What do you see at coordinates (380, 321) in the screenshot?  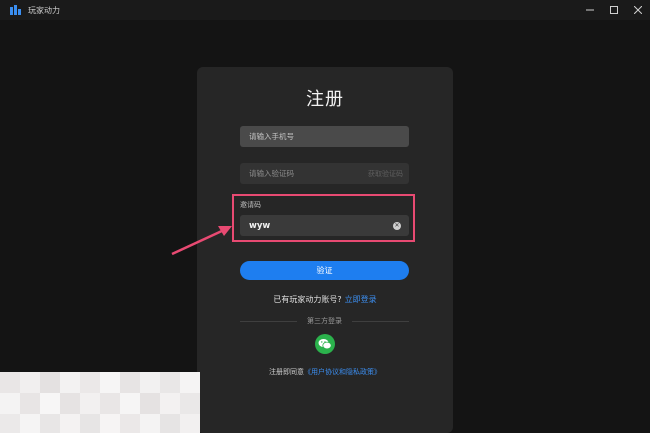 I see `divider-line-right` at bounding box center [380, 321].